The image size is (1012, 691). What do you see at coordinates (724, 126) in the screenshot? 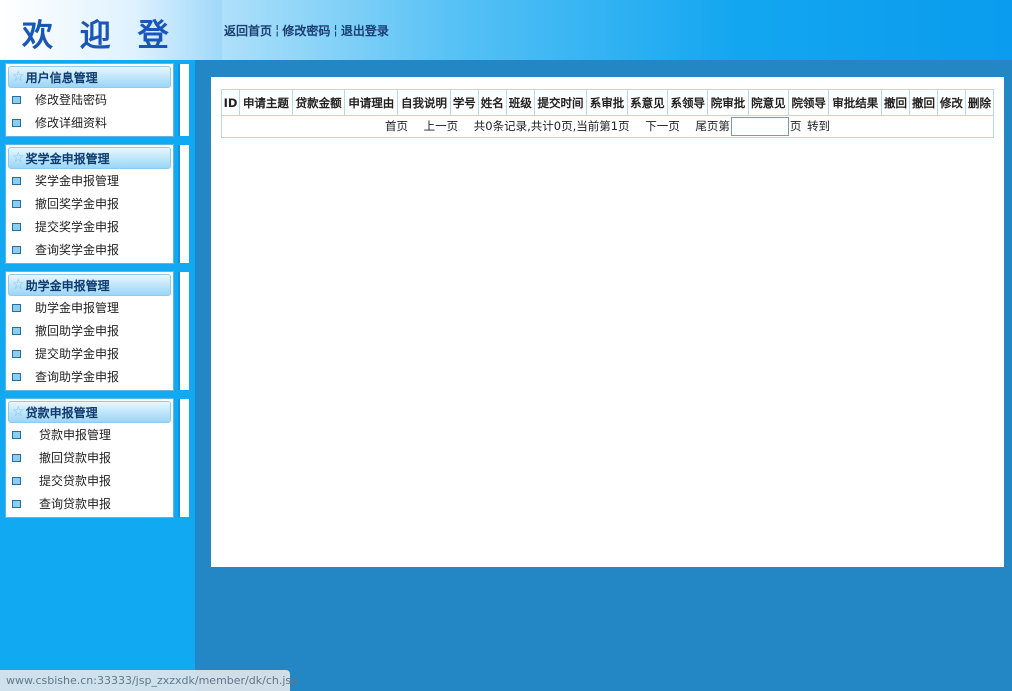
I see `pager-page-prefix: 第` at bounding box center [724, 126].